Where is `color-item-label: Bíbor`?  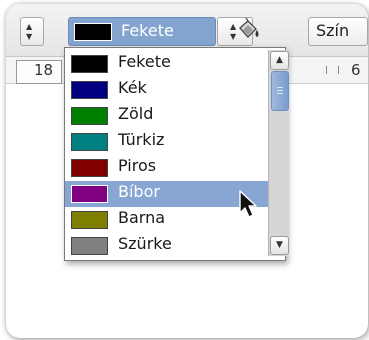 color-item-label: Bíbor is located at coordinates (139, 191).